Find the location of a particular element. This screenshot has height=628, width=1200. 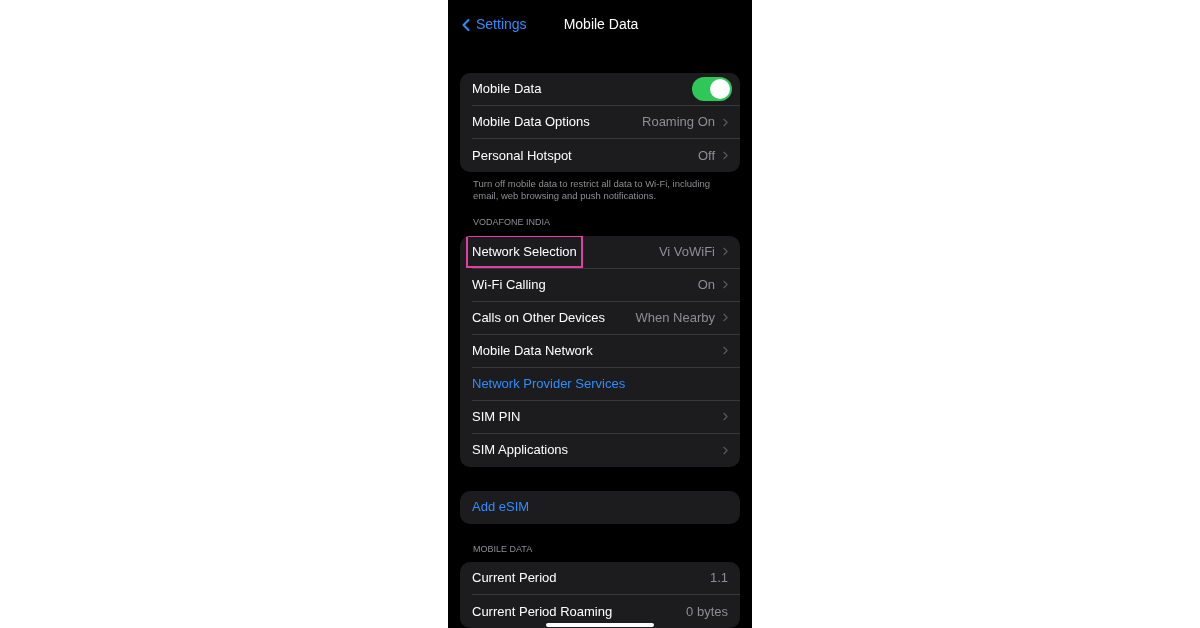

row-value: Vi VoWiFi is located at coordinates (686, 251).